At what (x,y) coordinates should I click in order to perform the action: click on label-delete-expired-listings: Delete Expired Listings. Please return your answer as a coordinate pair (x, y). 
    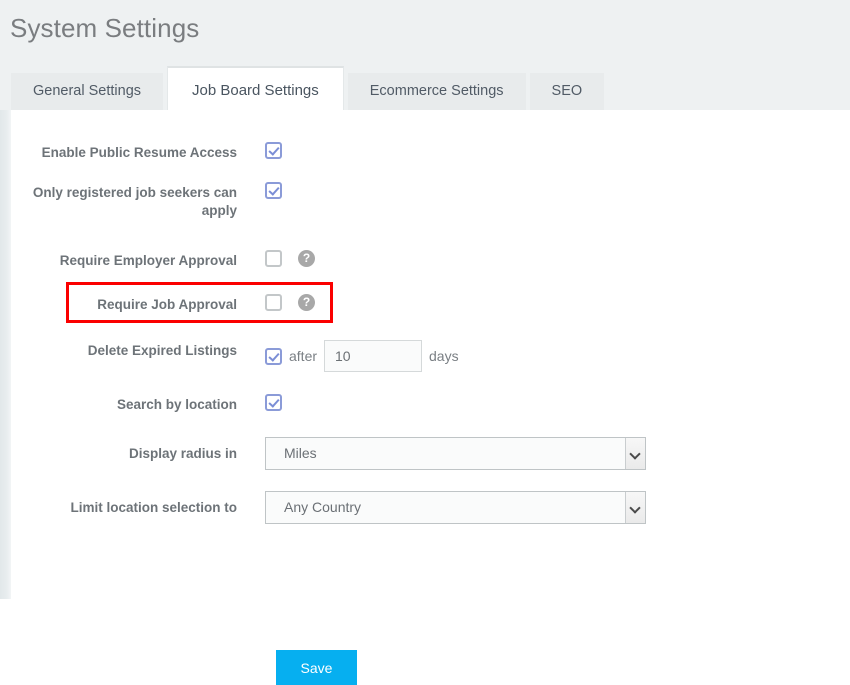
    Looking at the image, I should click on (162, 350).